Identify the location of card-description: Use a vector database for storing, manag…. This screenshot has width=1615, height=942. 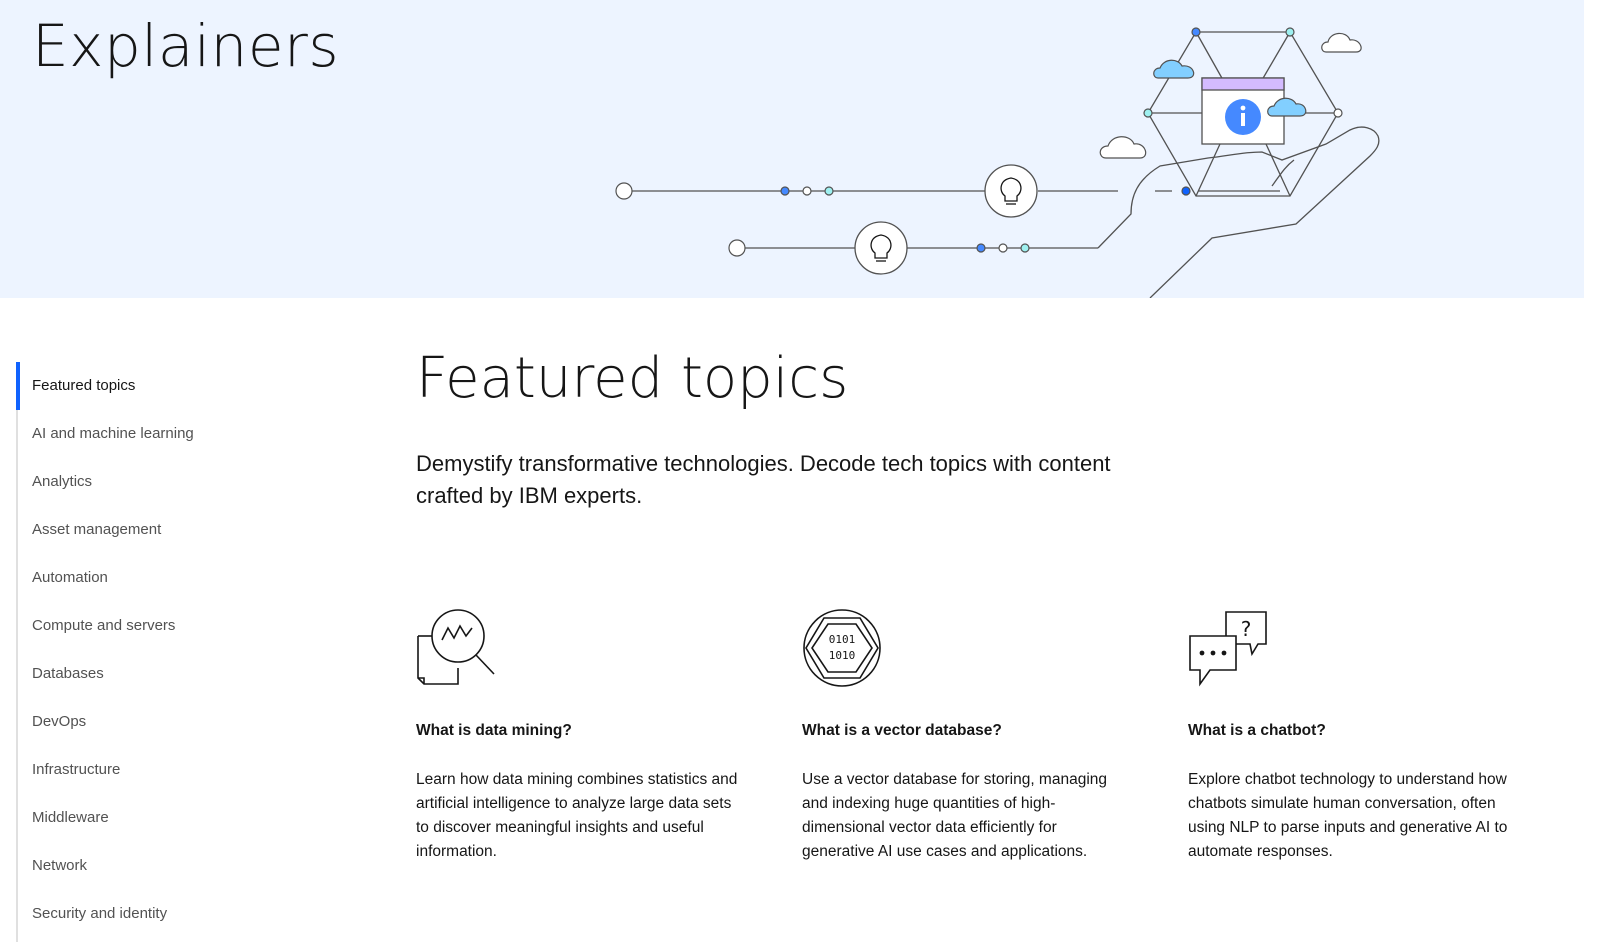
(955, 815).